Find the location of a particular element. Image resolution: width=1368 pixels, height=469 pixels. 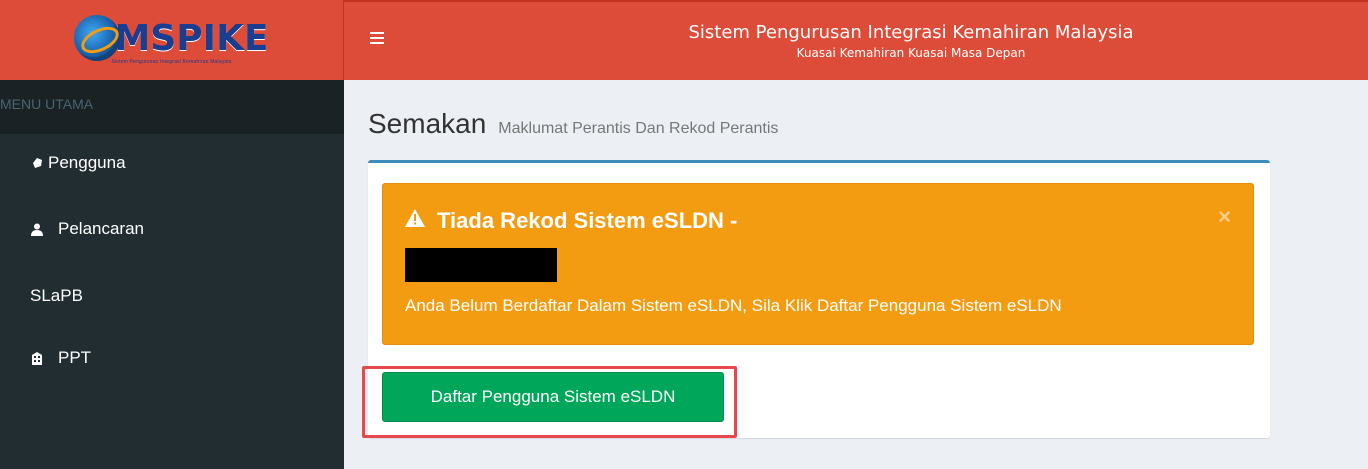

building-icon is located at coordinates (37, 358).